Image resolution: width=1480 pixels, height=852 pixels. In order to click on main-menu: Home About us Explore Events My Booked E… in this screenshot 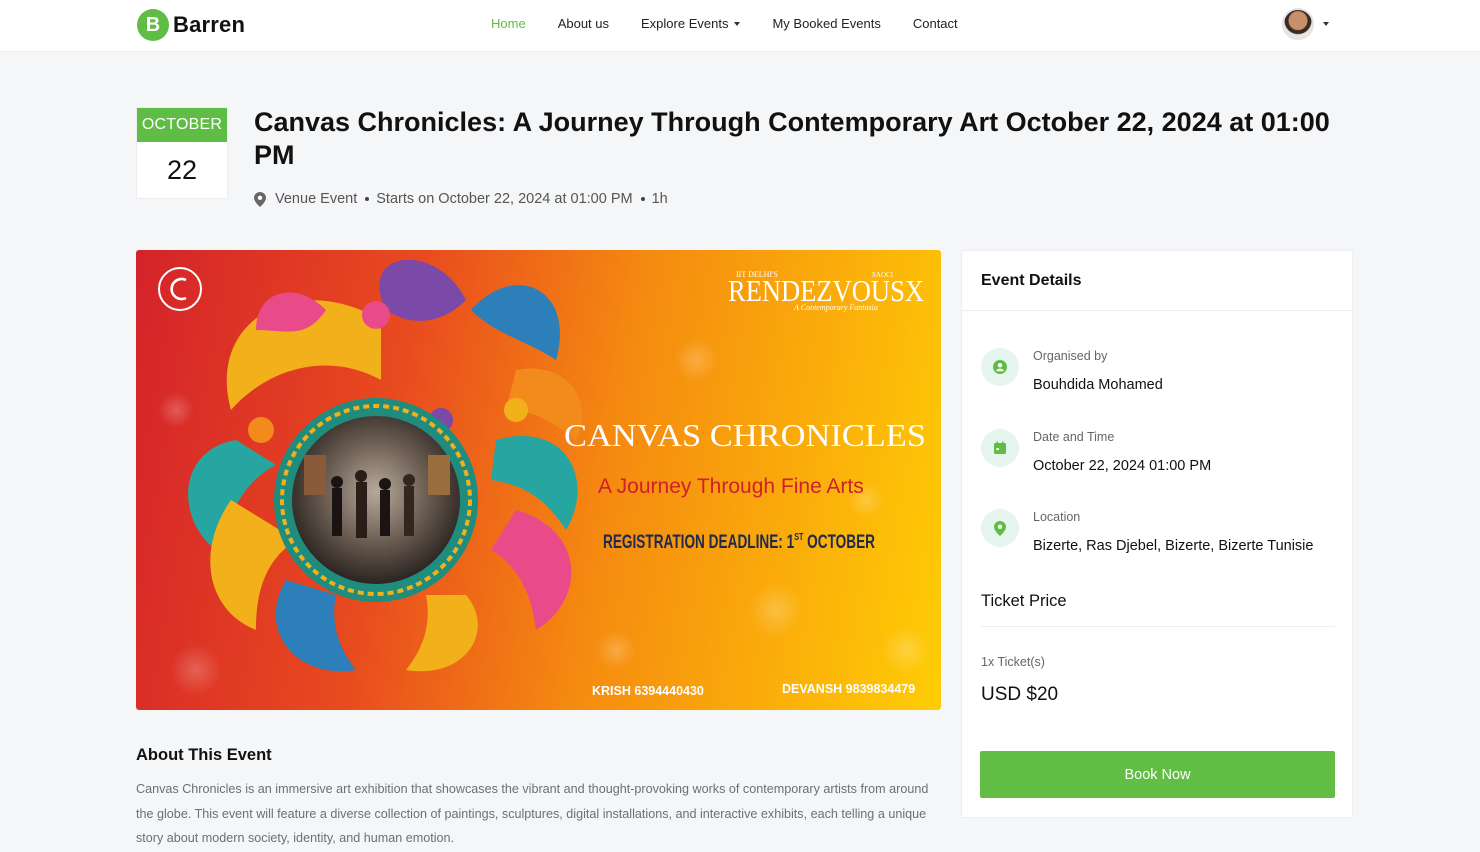, I will do `click(724, 23)`.